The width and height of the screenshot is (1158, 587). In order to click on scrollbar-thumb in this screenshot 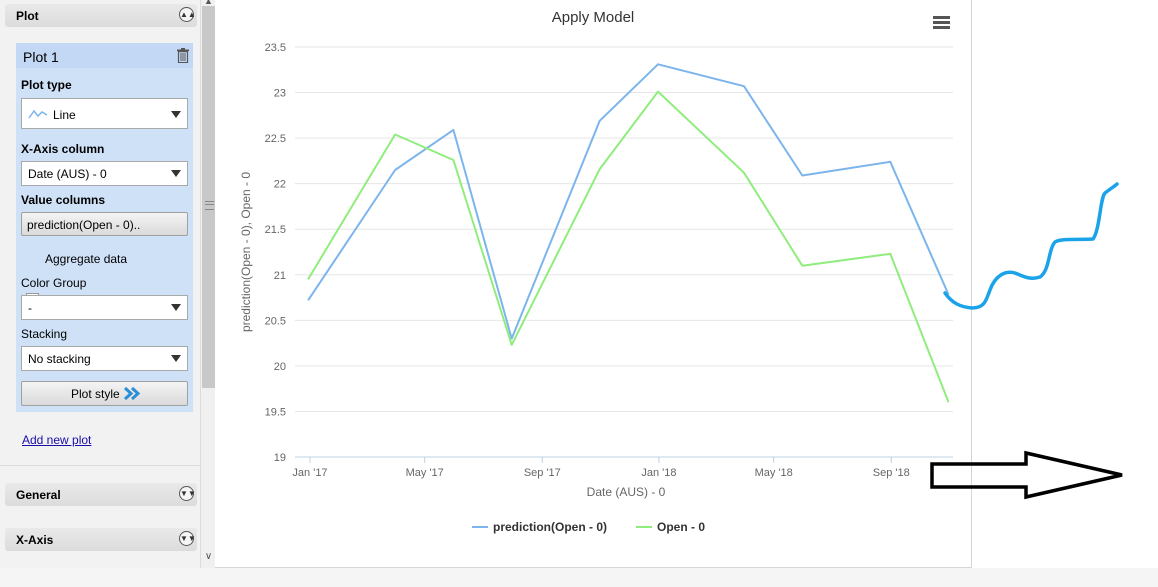, I will do `click(208, 197)`.